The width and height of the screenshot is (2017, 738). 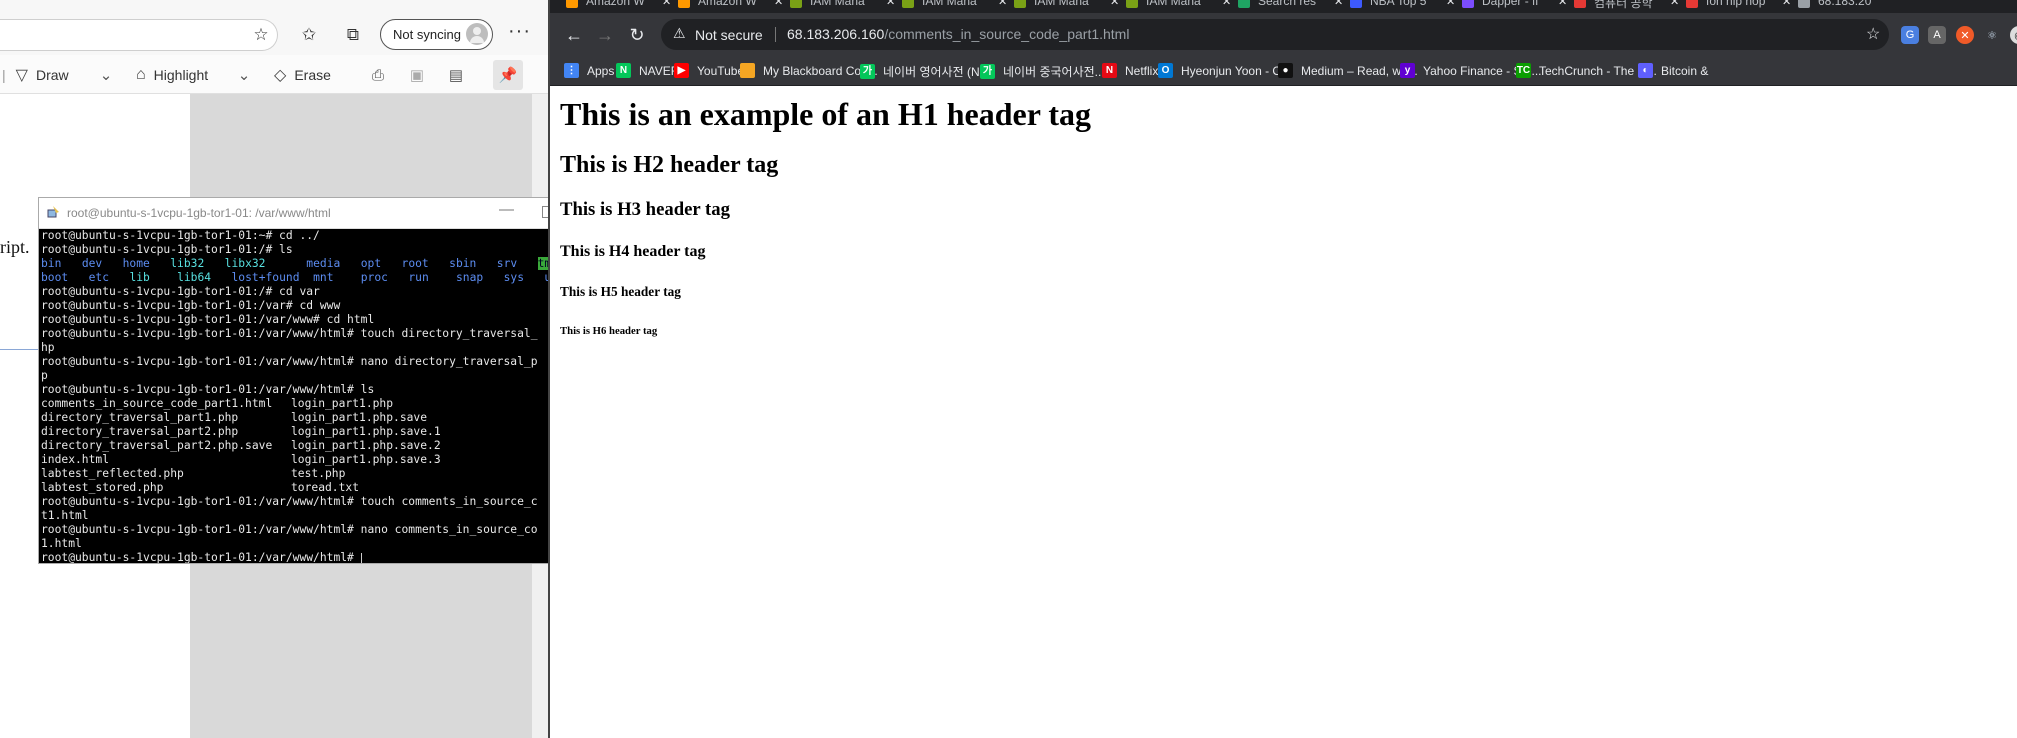 I want to click on save-as-icon: ▤, so click(x=456, y=75).